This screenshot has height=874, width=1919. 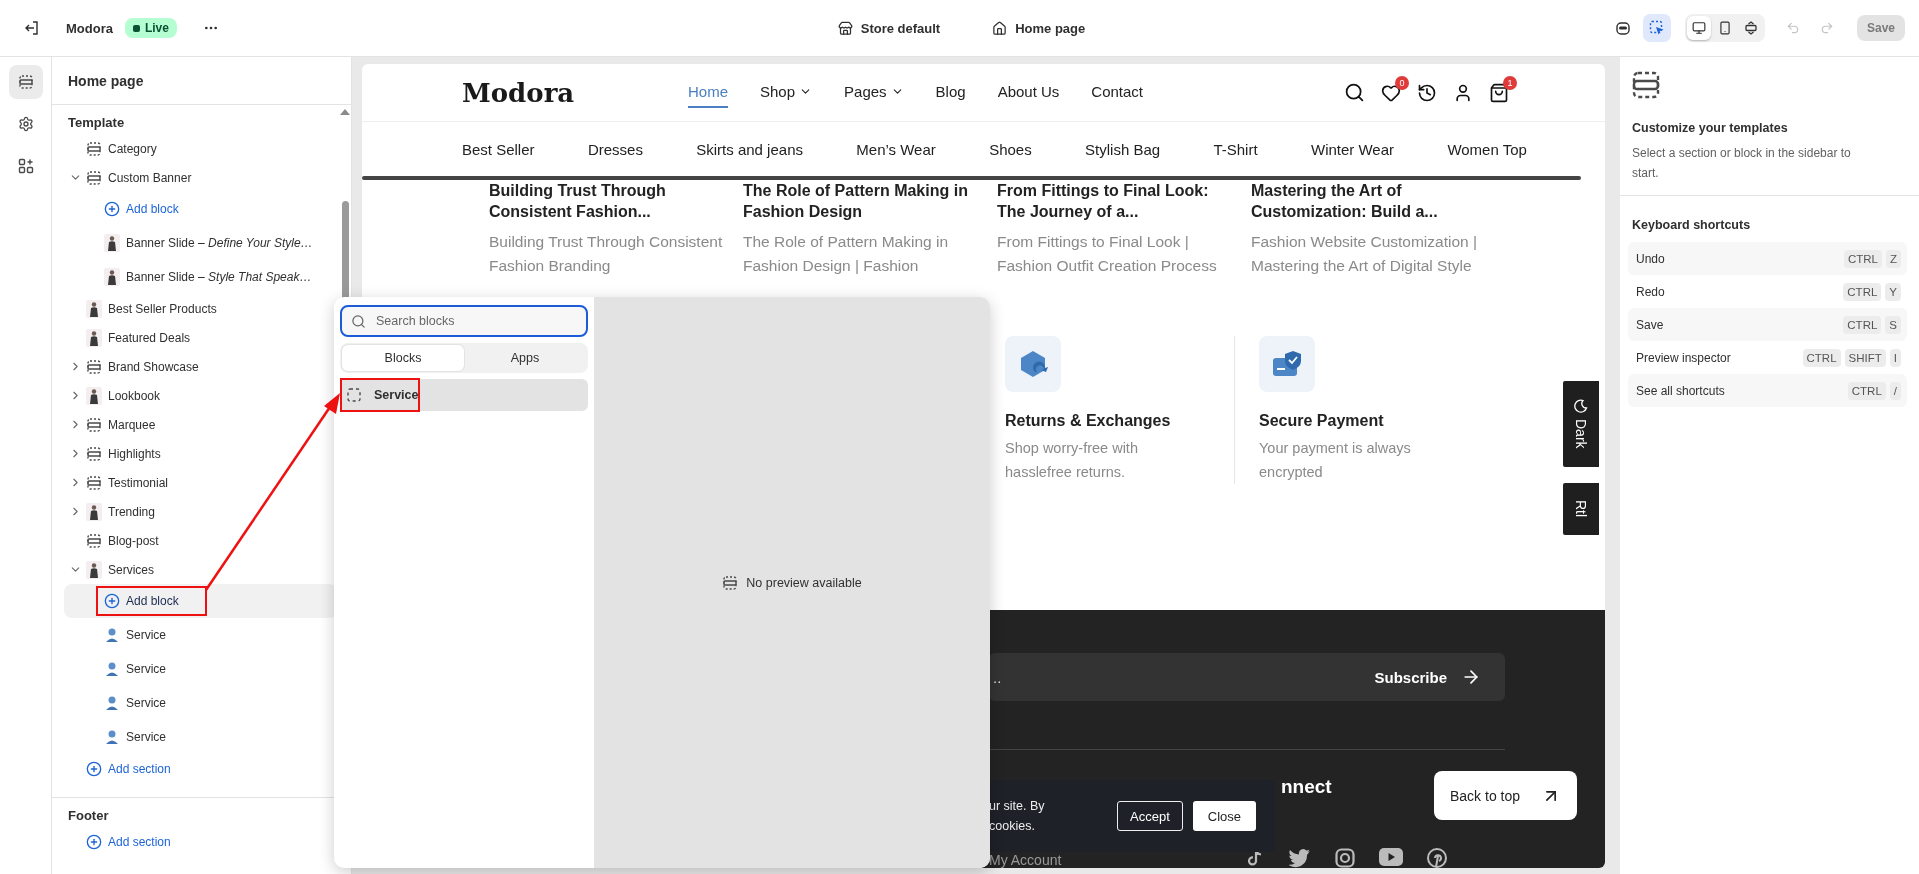 I want to click on tree-item: Trending, so click(x=200, y=511).